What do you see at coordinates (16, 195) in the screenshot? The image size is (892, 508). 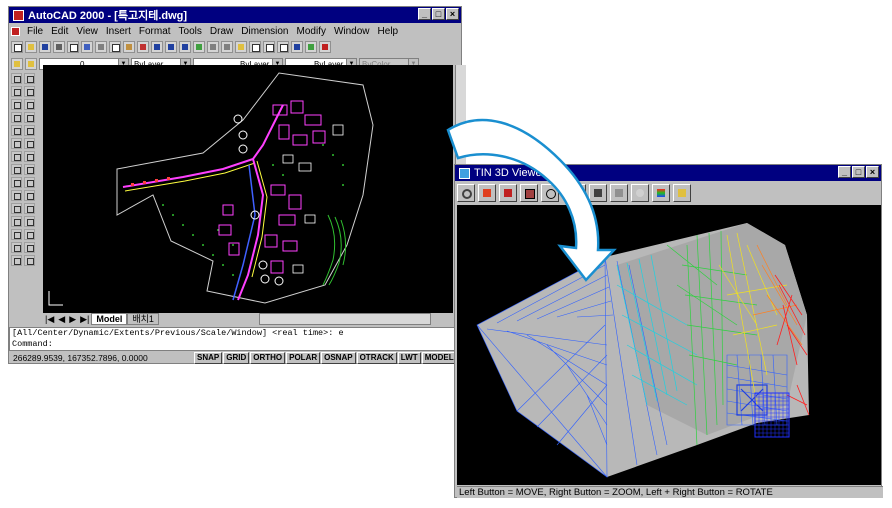 I see `insert-block-icon` at bounding box center [16, 195].